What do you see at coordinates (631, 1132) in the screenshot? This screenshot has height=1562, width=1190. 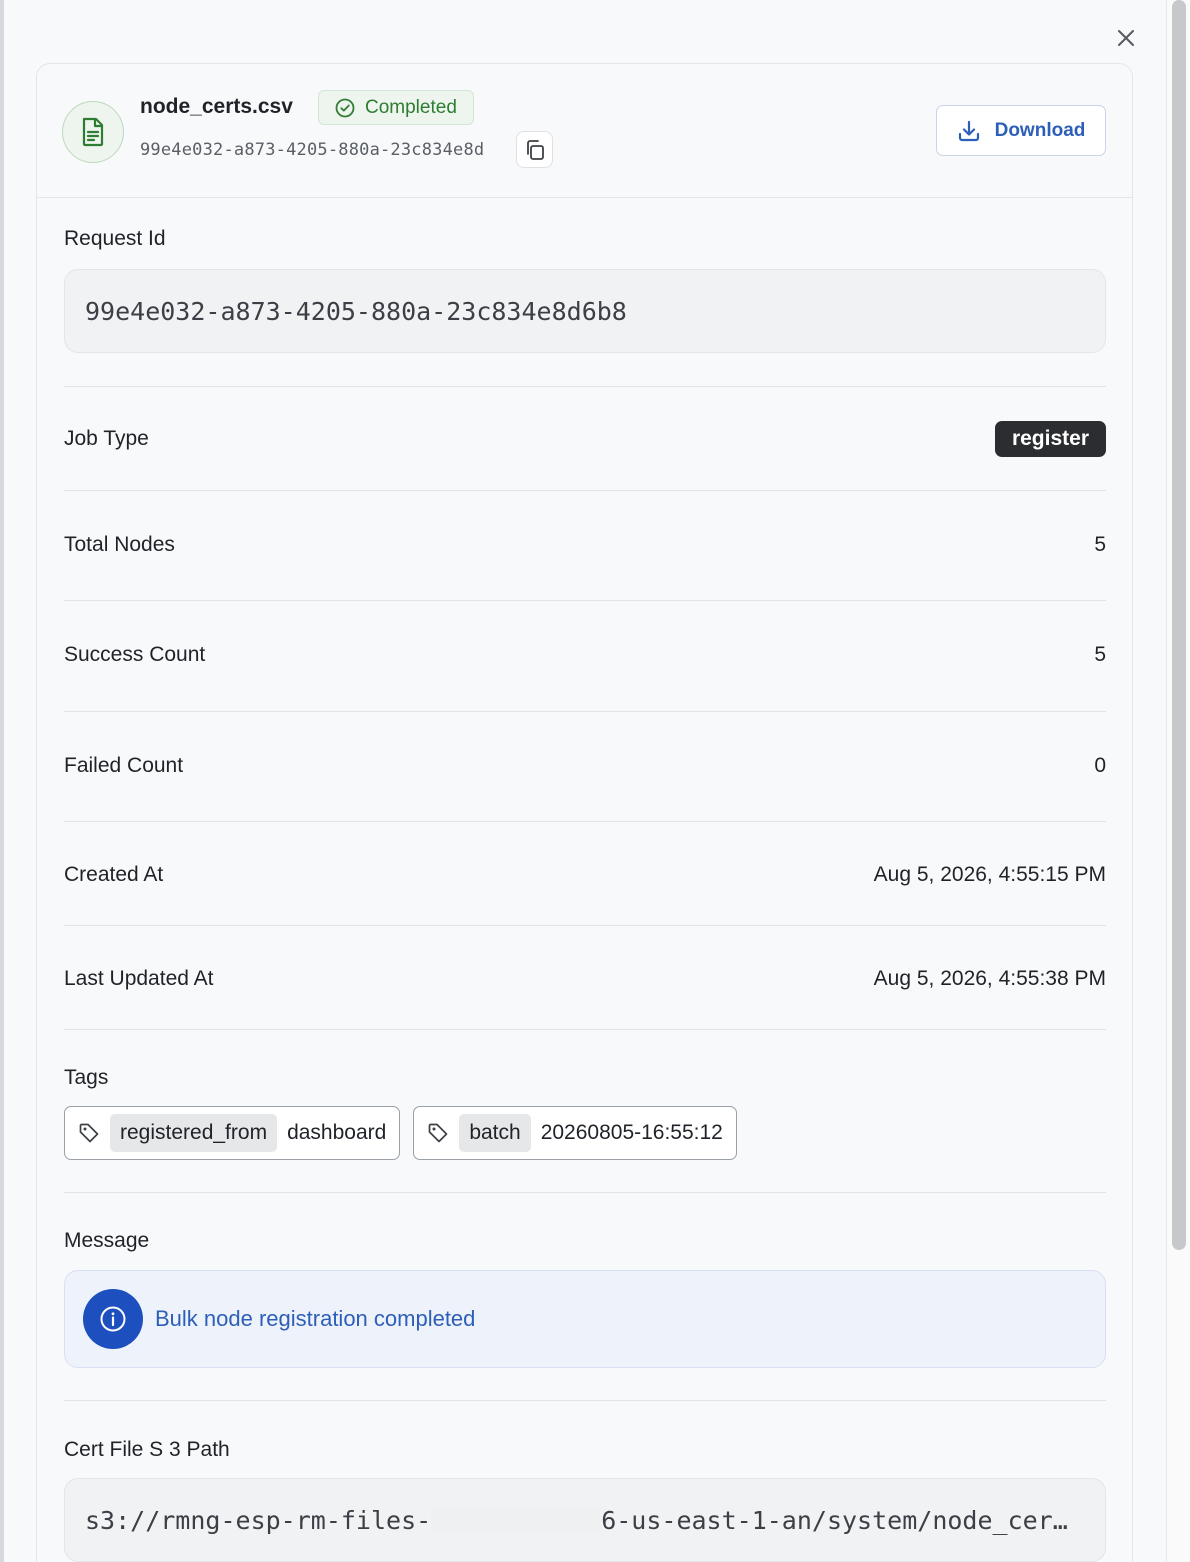 I see `tag-value: 20260805-16:55:12` at bounding box center [631, 1132].